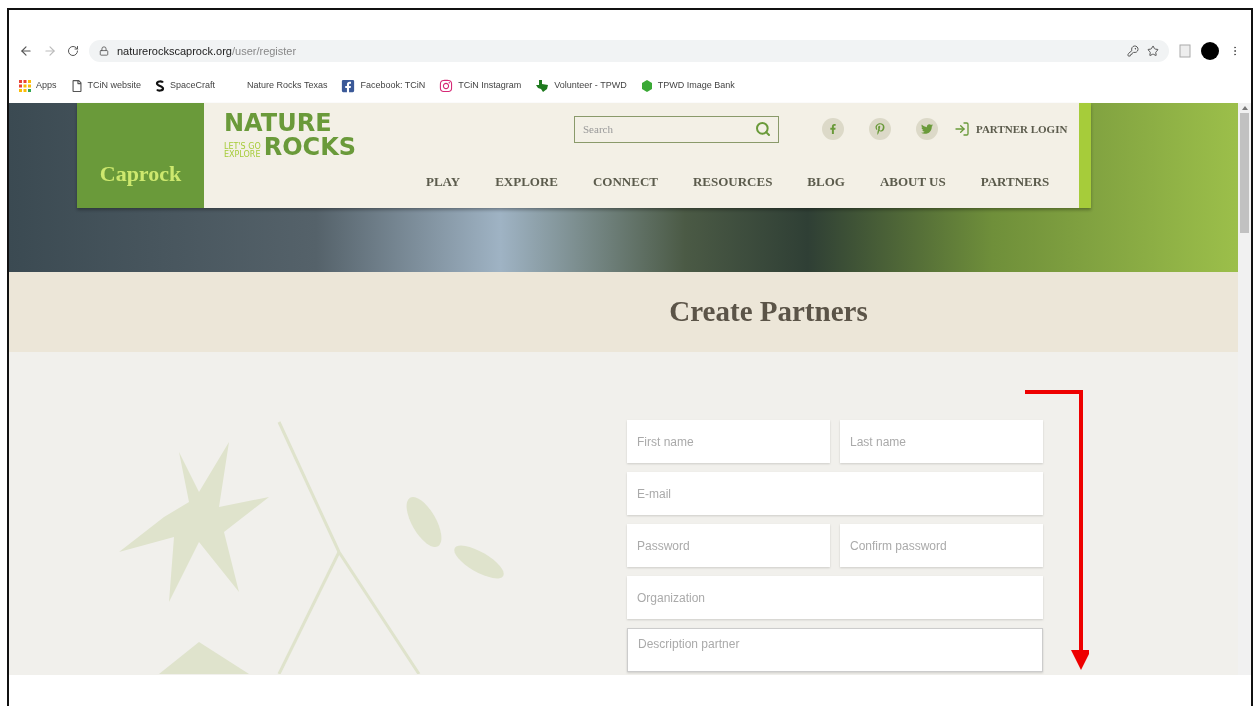  What do you see at coordinates (480, 85) in the screenshot?
I see `bookmark-link: TCiN Instagram` at bounding box center [480, 85].